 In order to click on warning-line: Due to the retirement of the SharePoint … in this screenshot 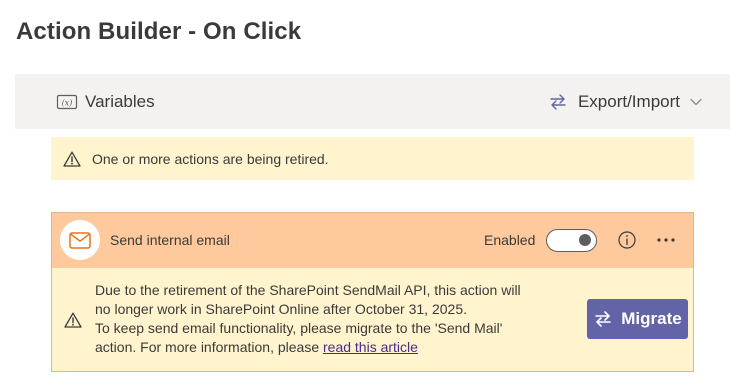, I will do `click(308, 290)`.